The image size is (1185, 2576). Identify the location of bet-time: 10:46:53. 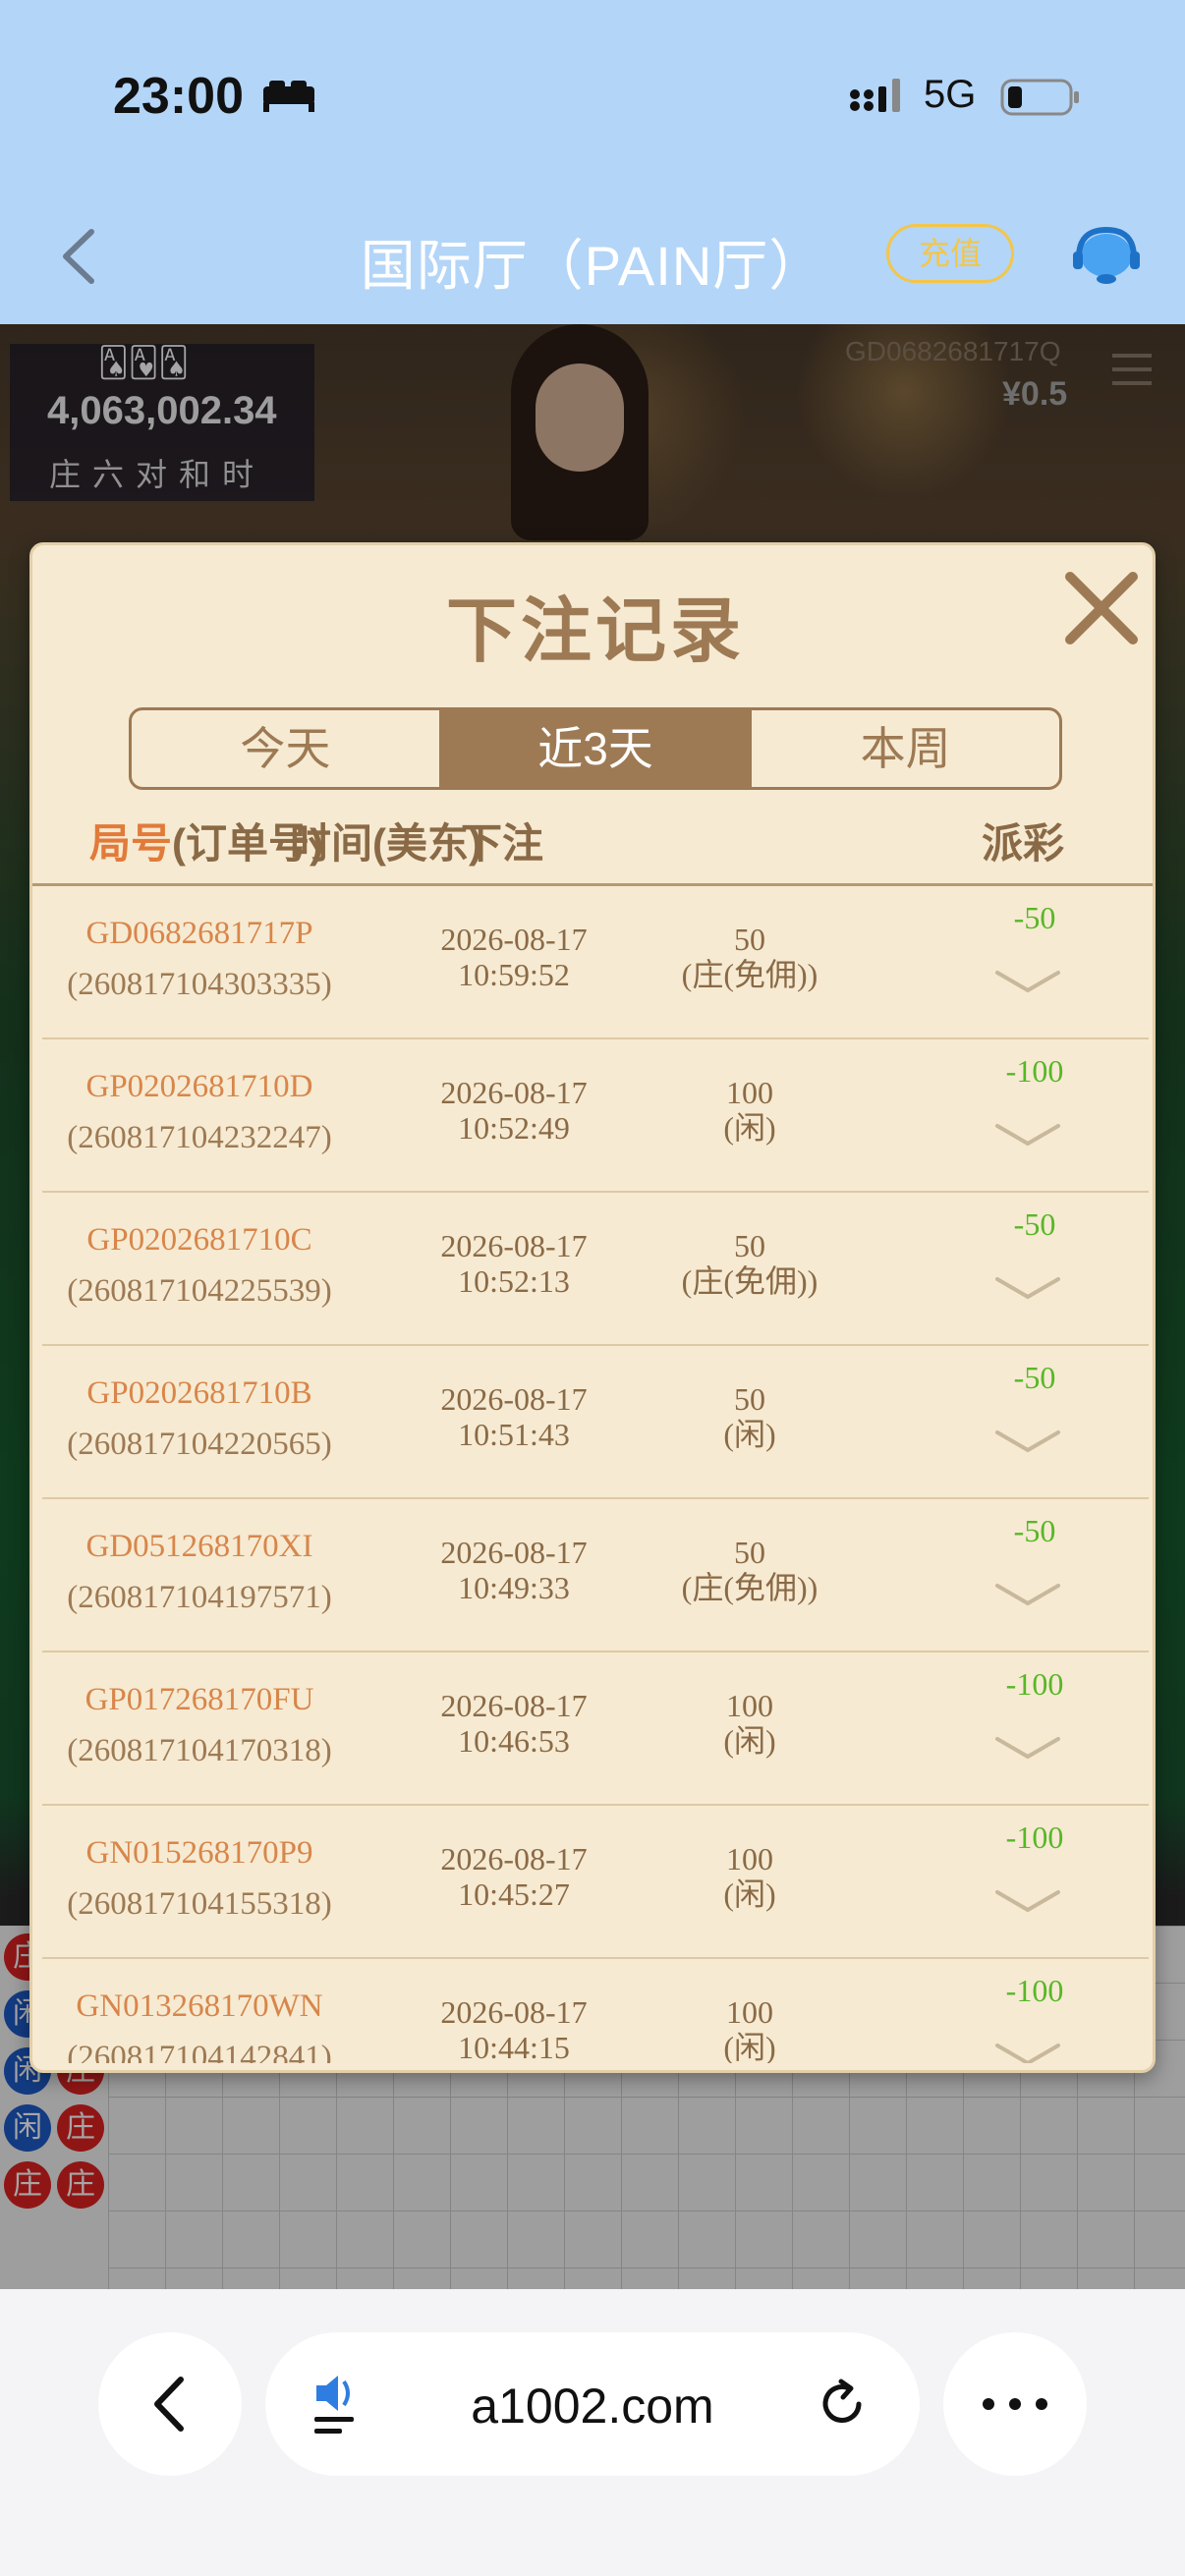
(514, 1741).